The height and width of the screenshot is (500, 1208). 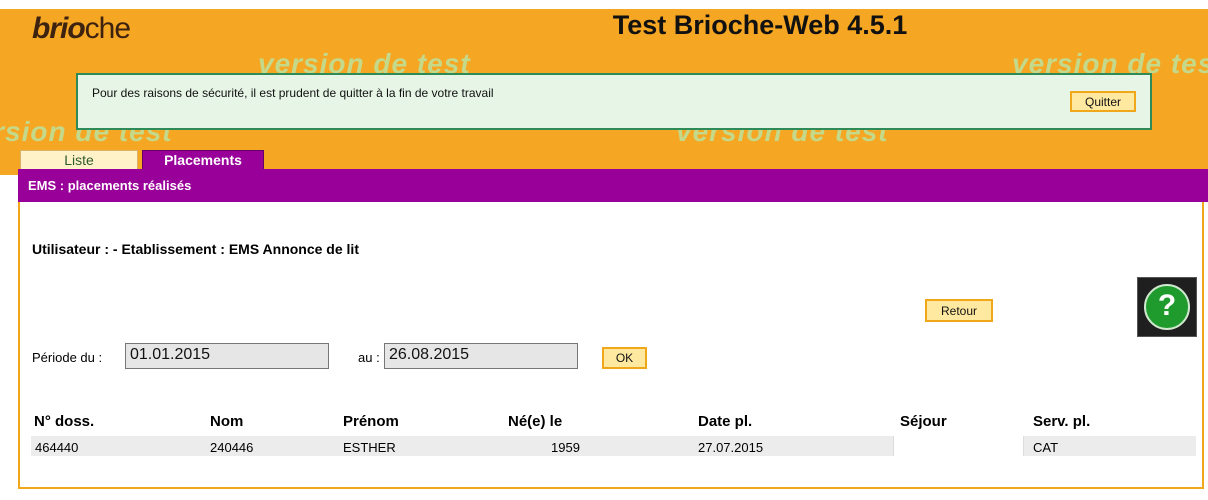 What do you see at coordinates (958, 446) in the screenshot?
I see `sejour-cell` at bounding box center [958, 446].